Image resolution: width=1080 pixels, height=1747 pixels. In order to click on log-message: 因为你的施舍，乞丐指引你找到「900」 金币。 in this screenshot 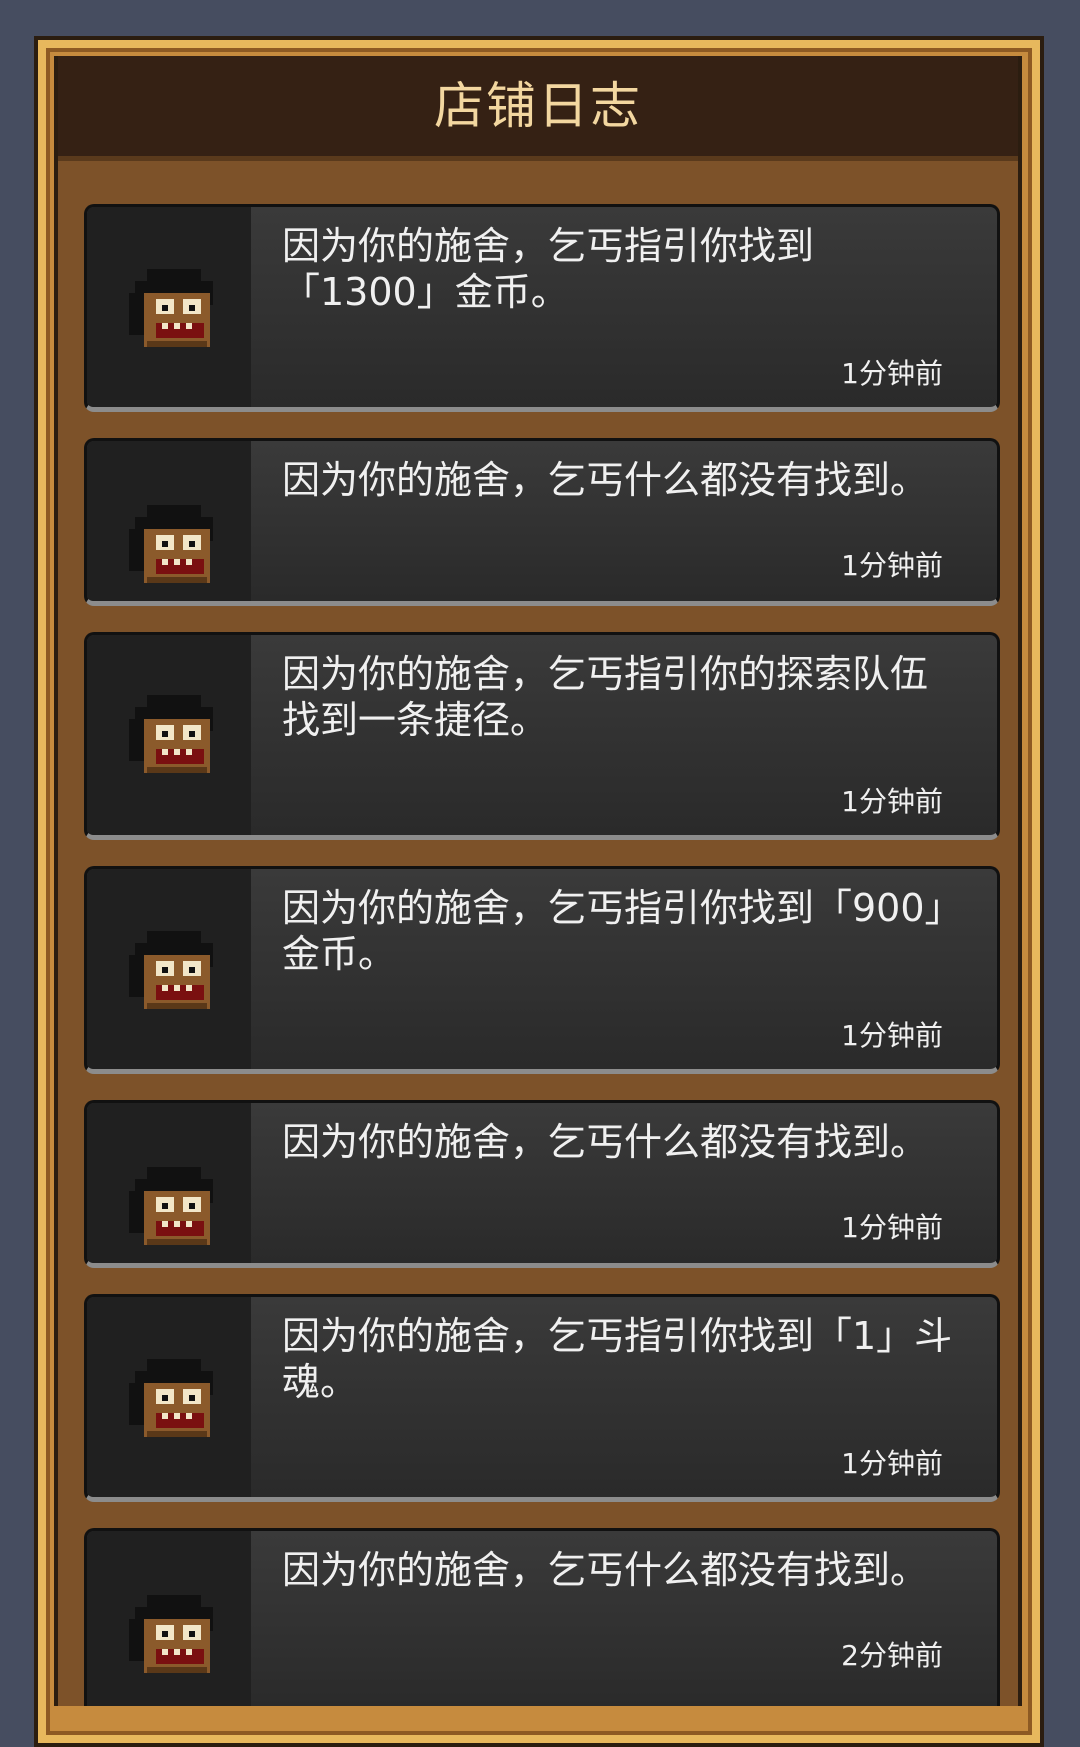, I will do `click(622, 931)`.